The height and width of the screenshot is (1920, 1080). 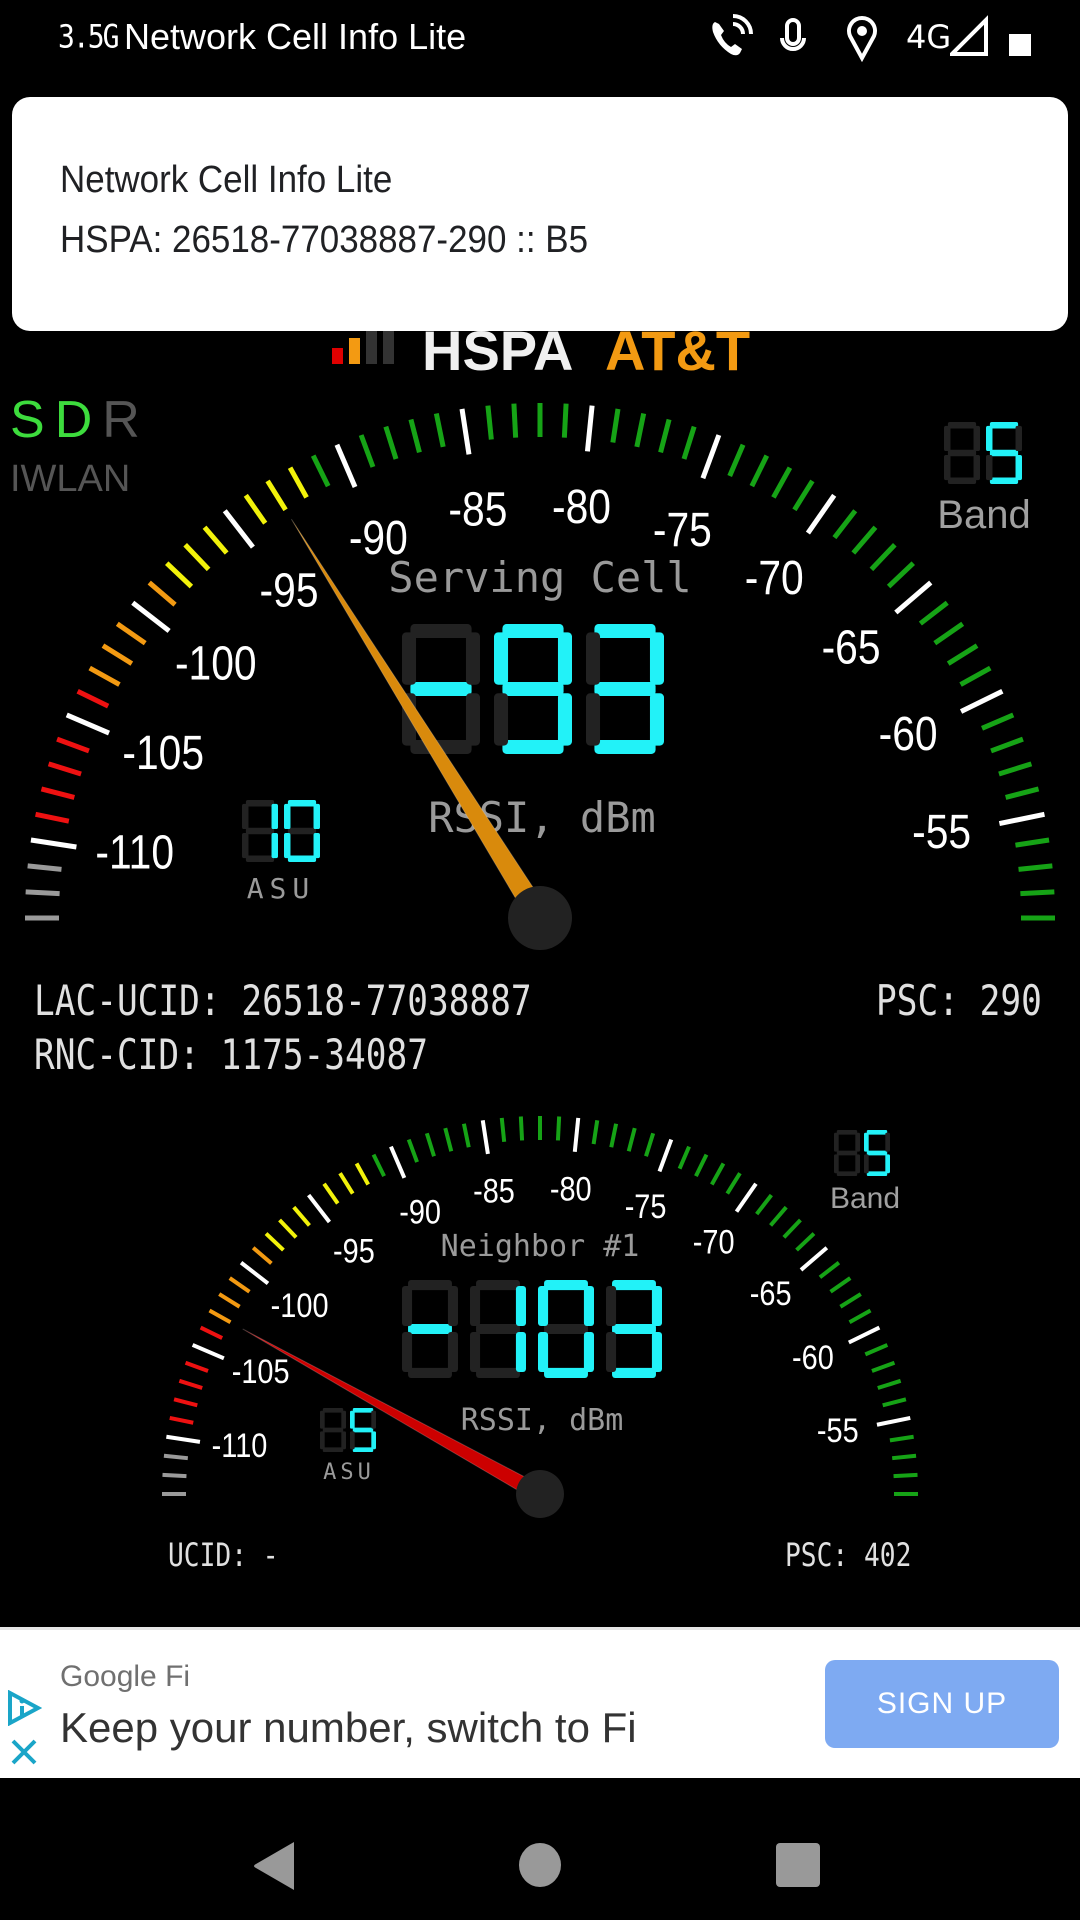 What do you see at coordinates (24, 1752) in the screenshot?
I see `ad-close-icon` at bounding box center [24, 1752].